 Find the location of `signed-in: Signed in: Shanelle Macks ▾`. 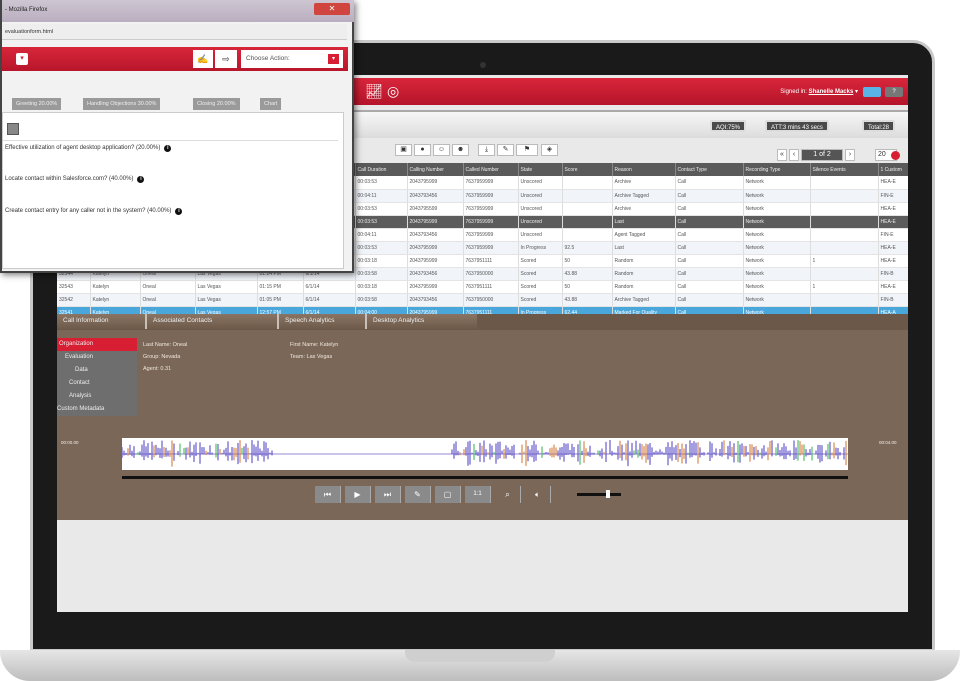

signed-in: Signed in: Shanelle Macks ▾ is located at coordinates (819, 92).